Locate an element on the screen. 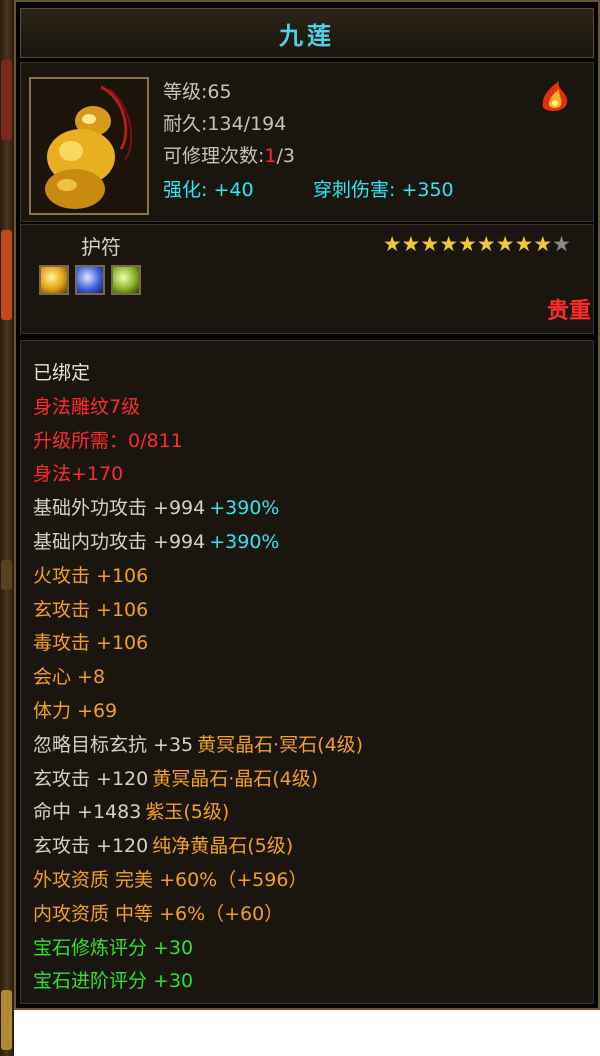 The height and width of the screenshot is (1056, 600). item-image-frame is located at coordinates (89, 146).